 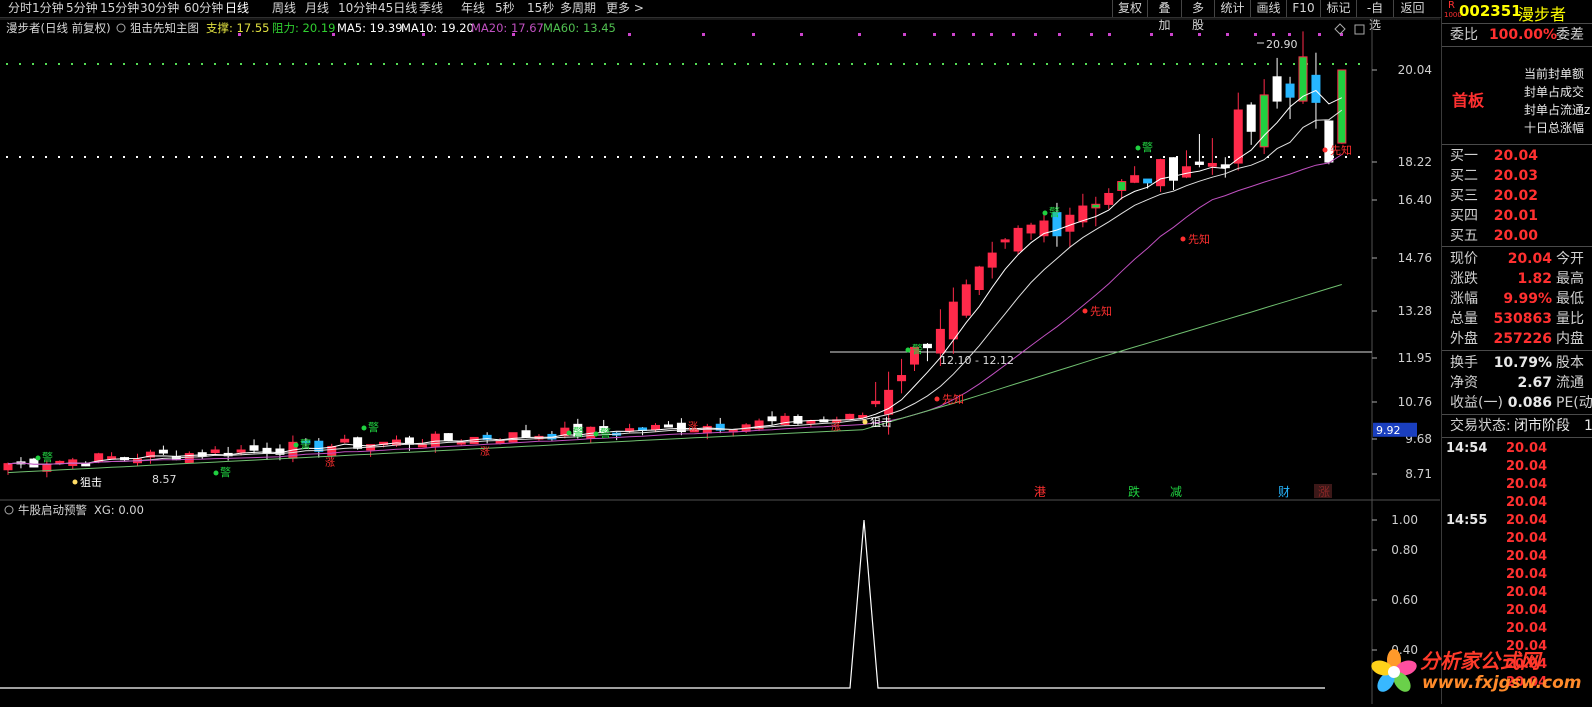 I want to click on subchart-toggle-icon, so click(x=9, y=510).